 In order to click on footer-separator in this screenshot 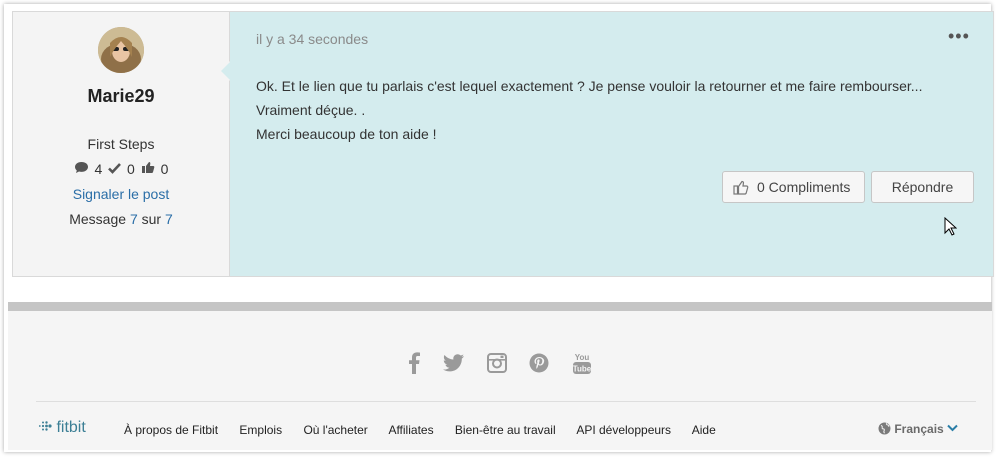, I will do `click(506, 401)`.